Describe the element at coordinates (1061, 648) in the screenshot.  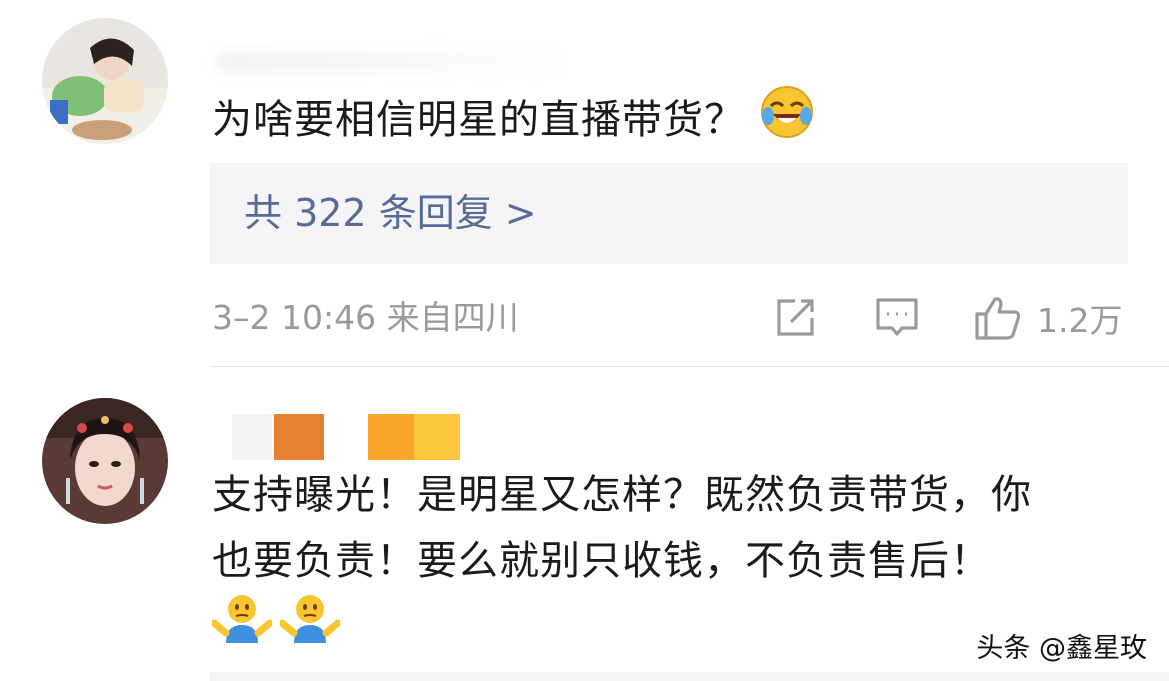
I see `watermark: 头条 @鑫星玫` at that location.